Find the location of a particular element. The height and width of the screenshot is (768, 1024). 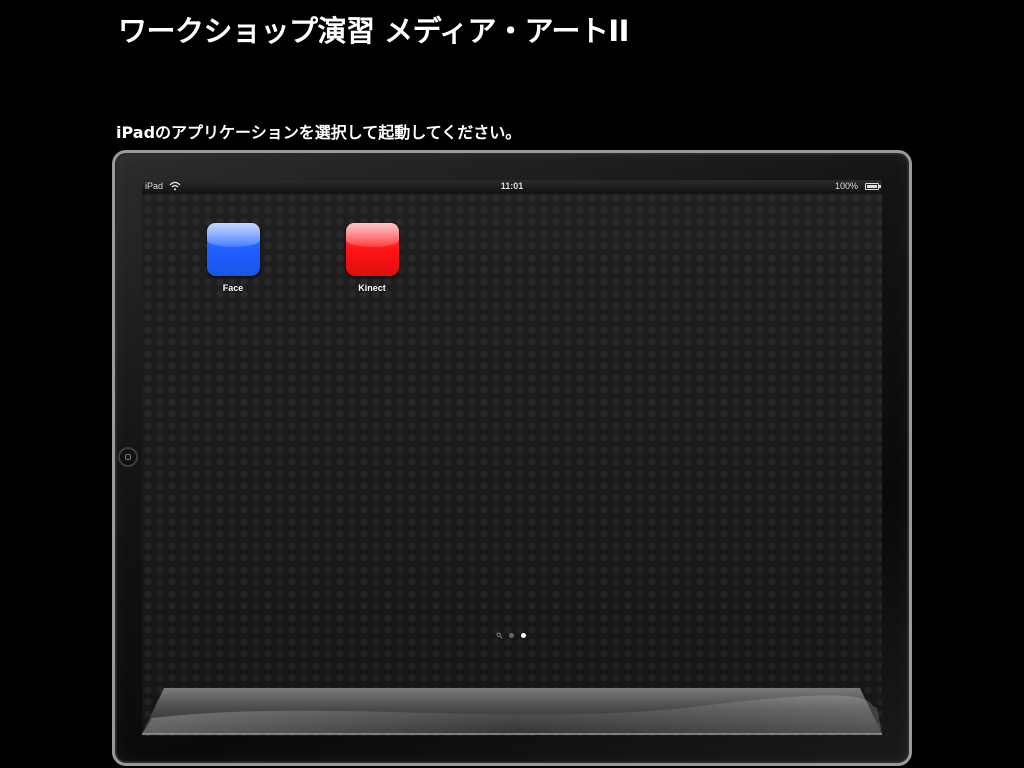

app-face: Face is located at coordinates (233, 258).